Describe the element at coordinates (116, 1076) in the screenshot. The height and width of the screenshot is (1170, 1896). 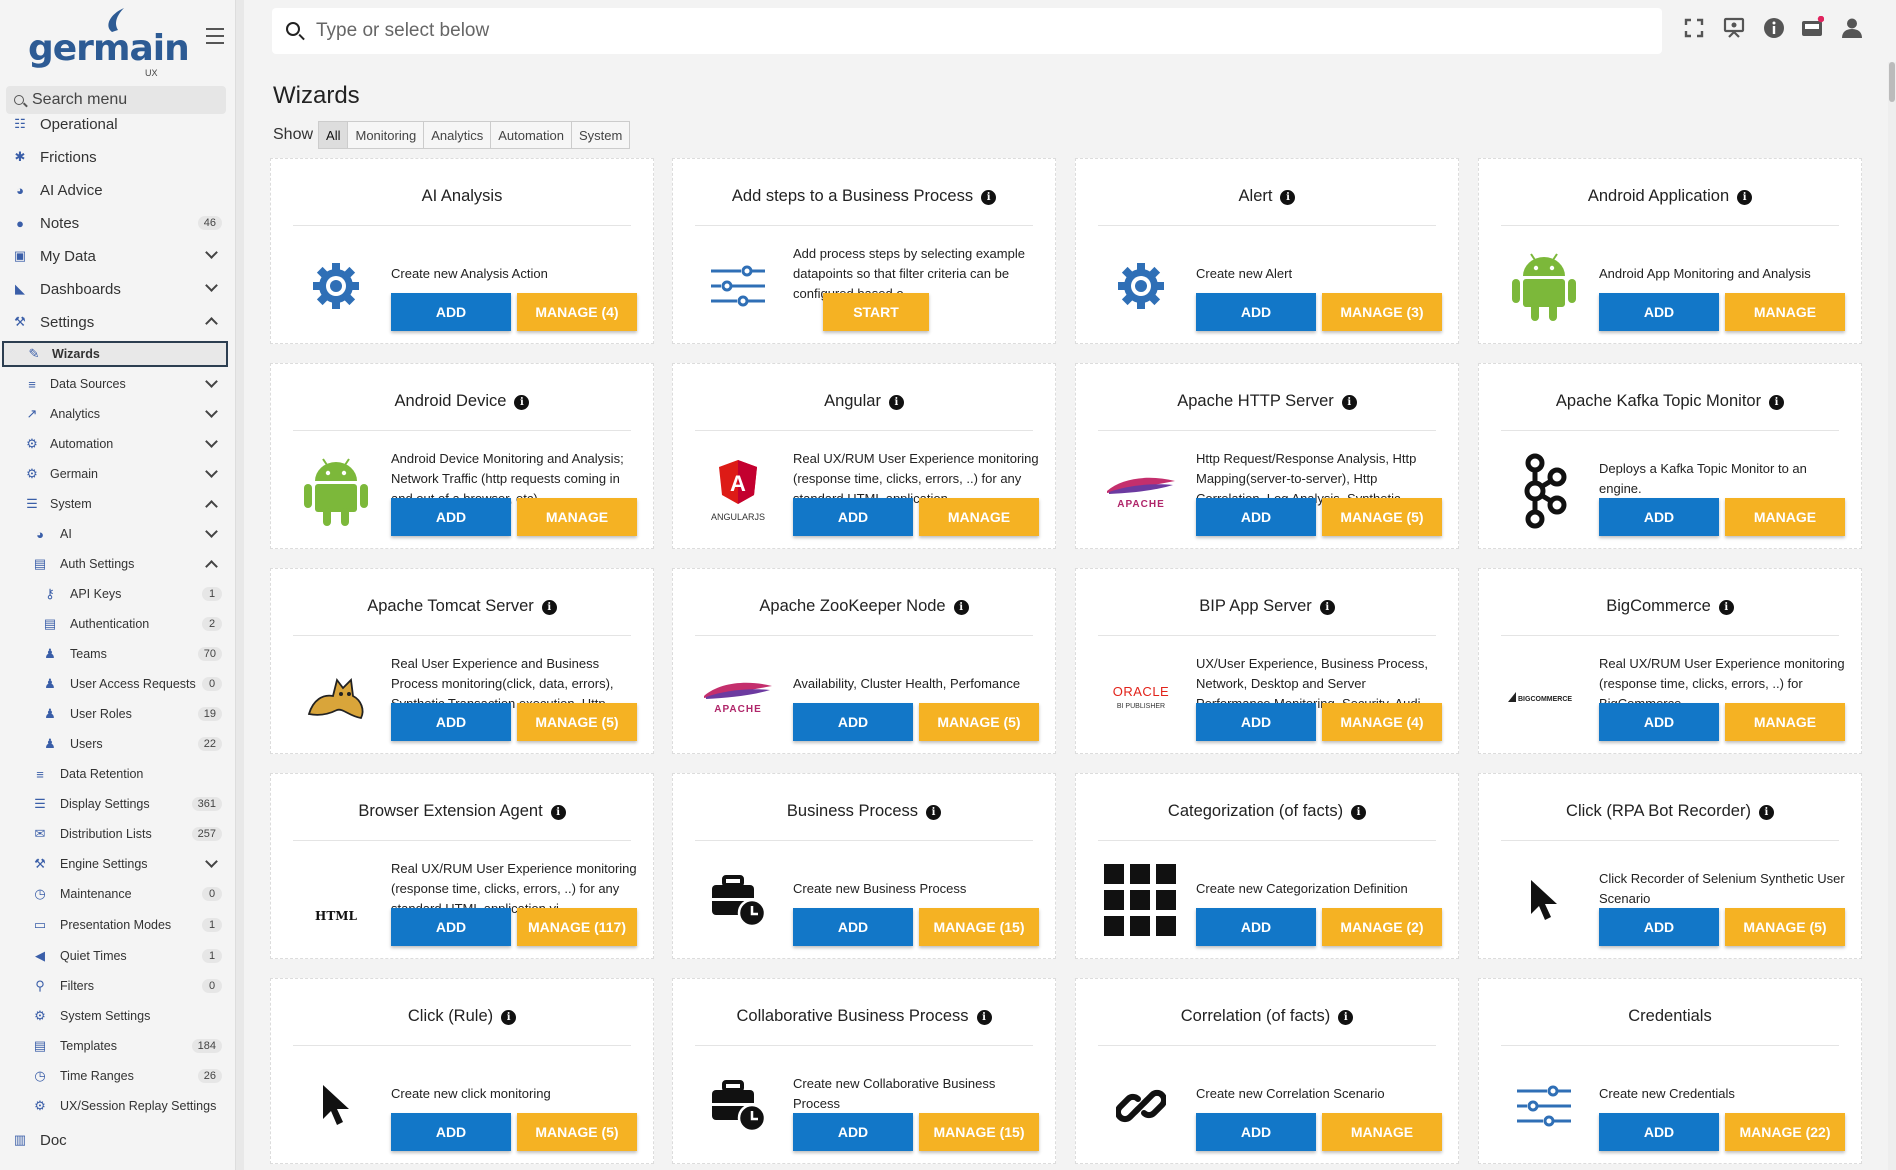
I see `sidebar-item-time-ranges: ◷ Time Ranges 26` at that location.